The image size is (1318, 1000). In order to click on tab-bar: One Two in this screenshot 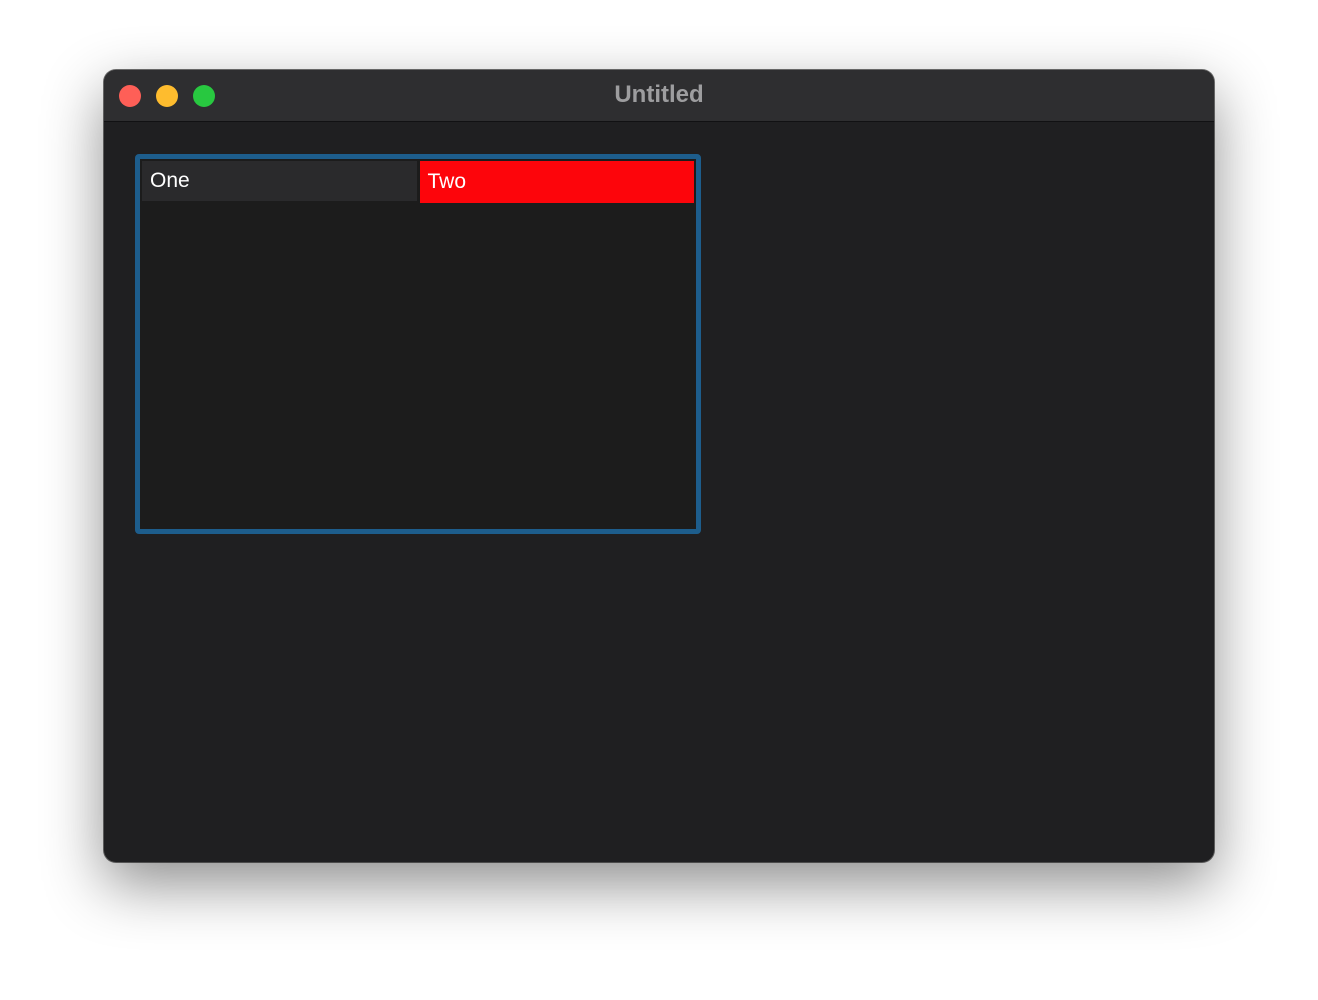, I will do `click(418, 182)`.